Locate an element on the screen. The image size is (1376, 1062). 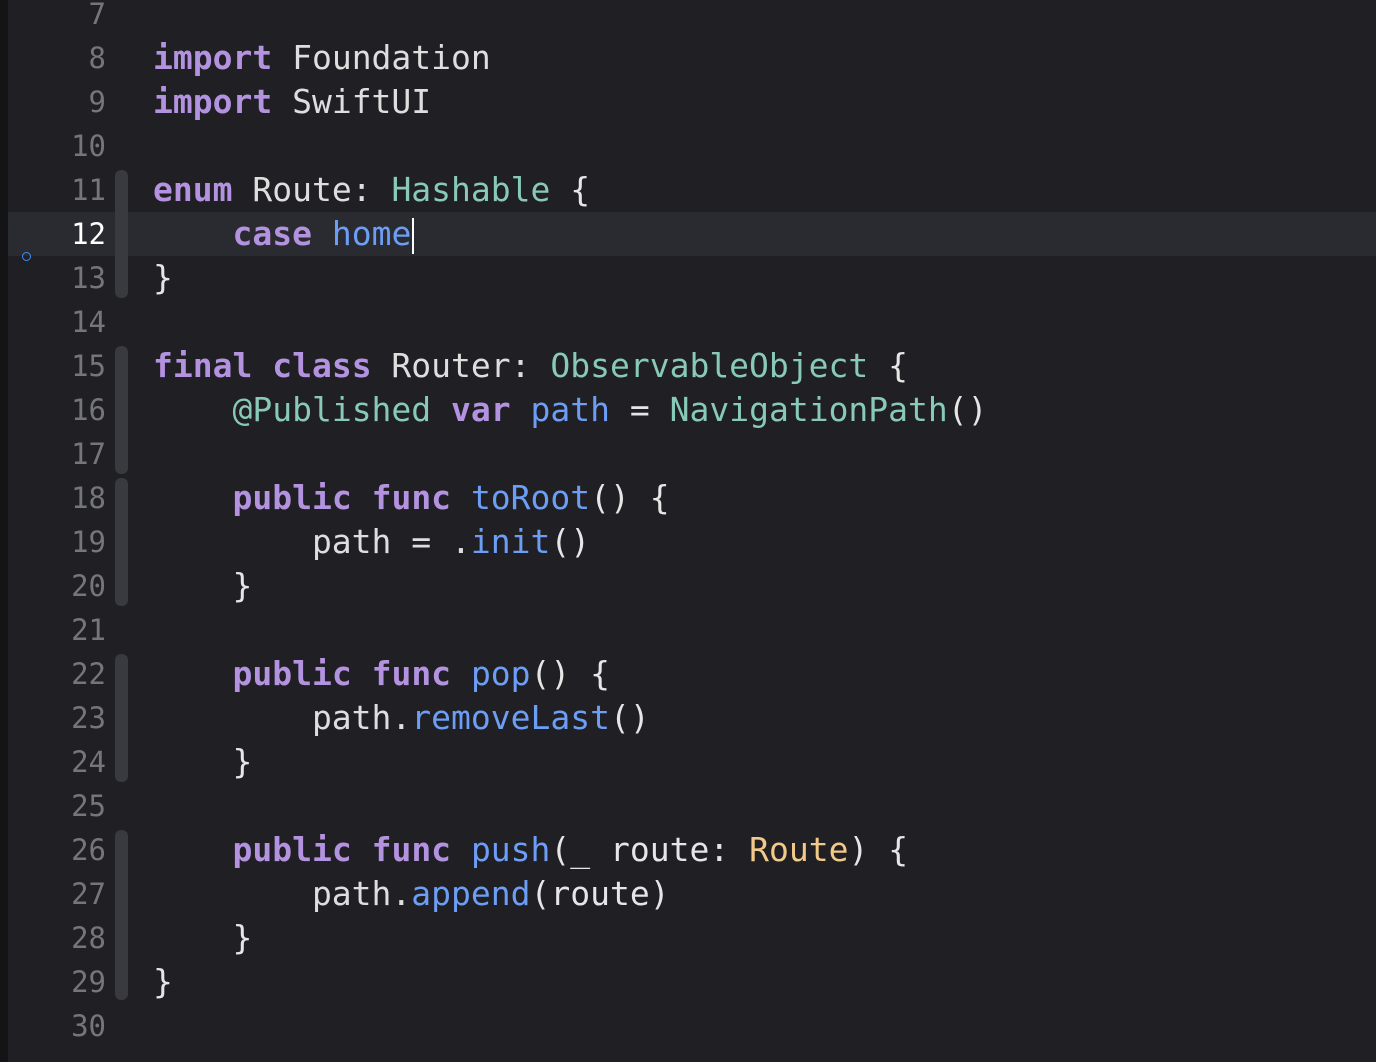
code-line: 24 } is located at coordinates (688, 762).